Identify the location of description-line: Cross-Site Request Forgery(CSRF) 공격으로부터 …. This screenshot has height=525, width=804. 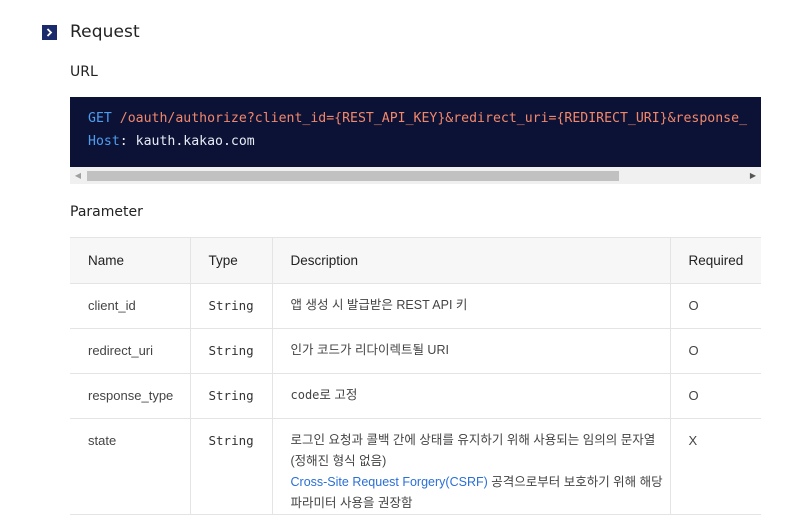
(480, 482).